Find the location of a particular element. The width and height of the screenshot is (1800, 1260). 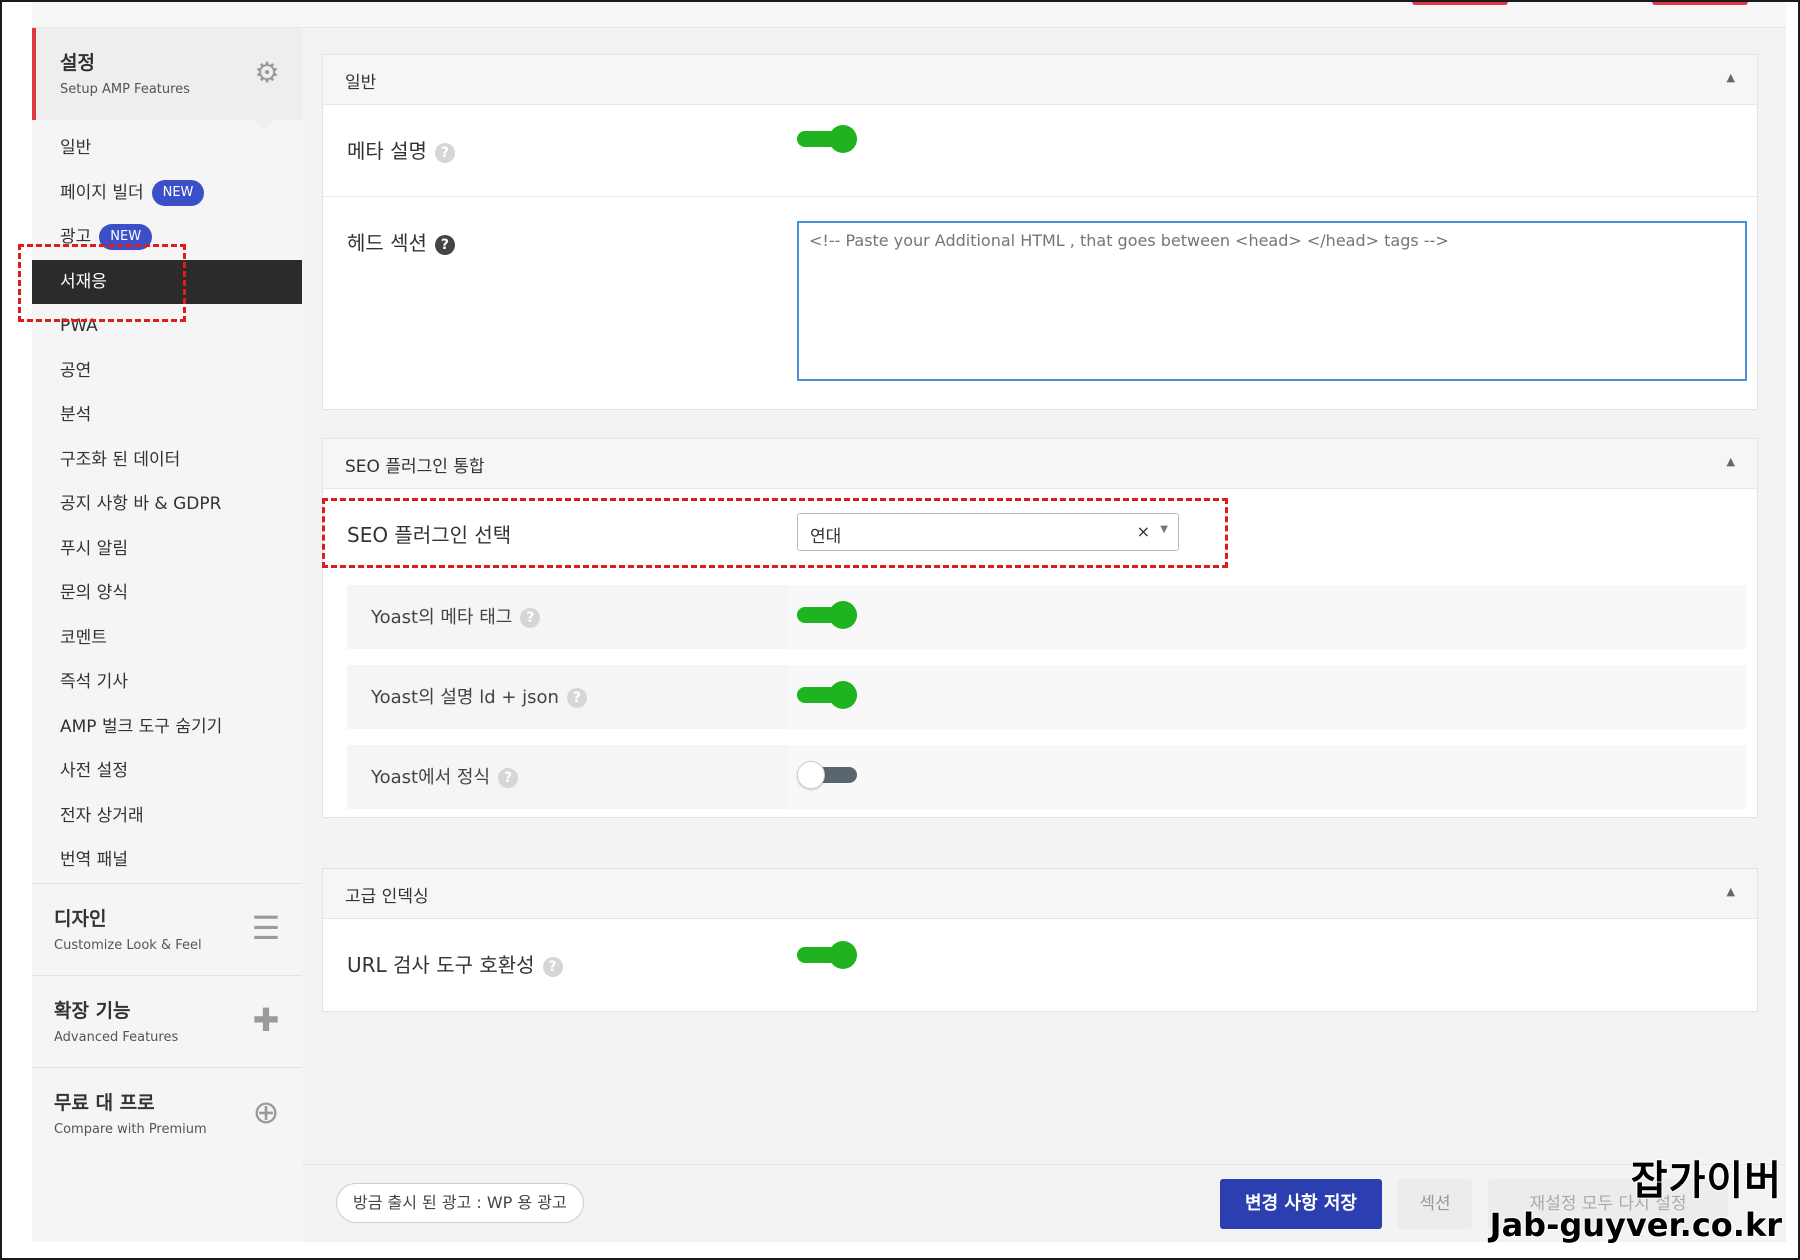

sidebar-section-design: 디자인 Customize Look & Feel ☰ is located at coordinates (167, 928).